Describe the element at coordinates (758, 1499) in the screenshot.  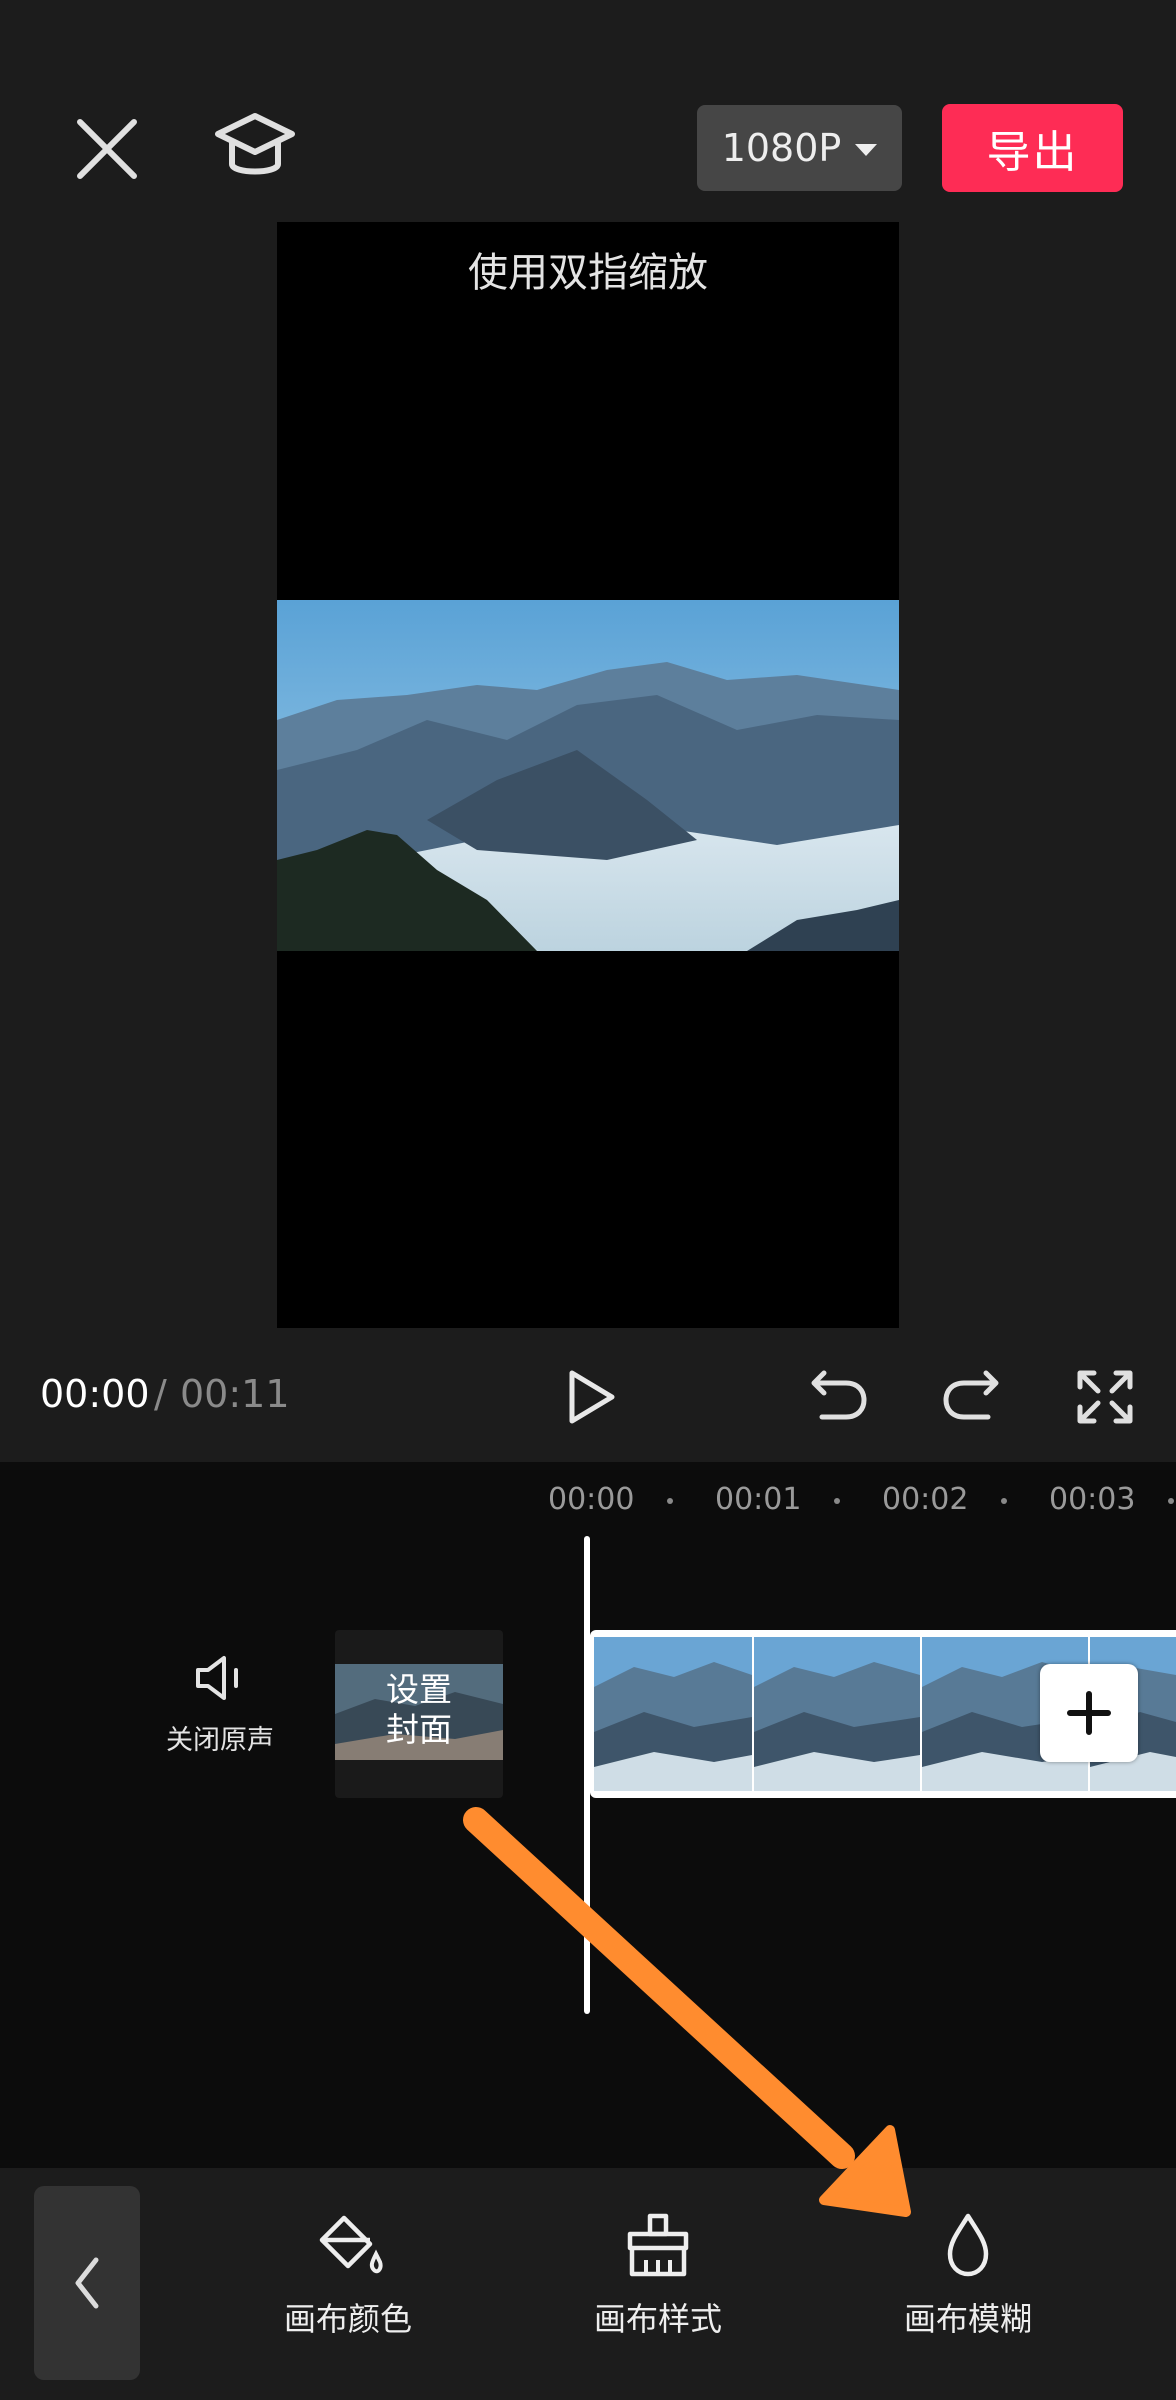
I see `time-tick: 00:01` at that location.